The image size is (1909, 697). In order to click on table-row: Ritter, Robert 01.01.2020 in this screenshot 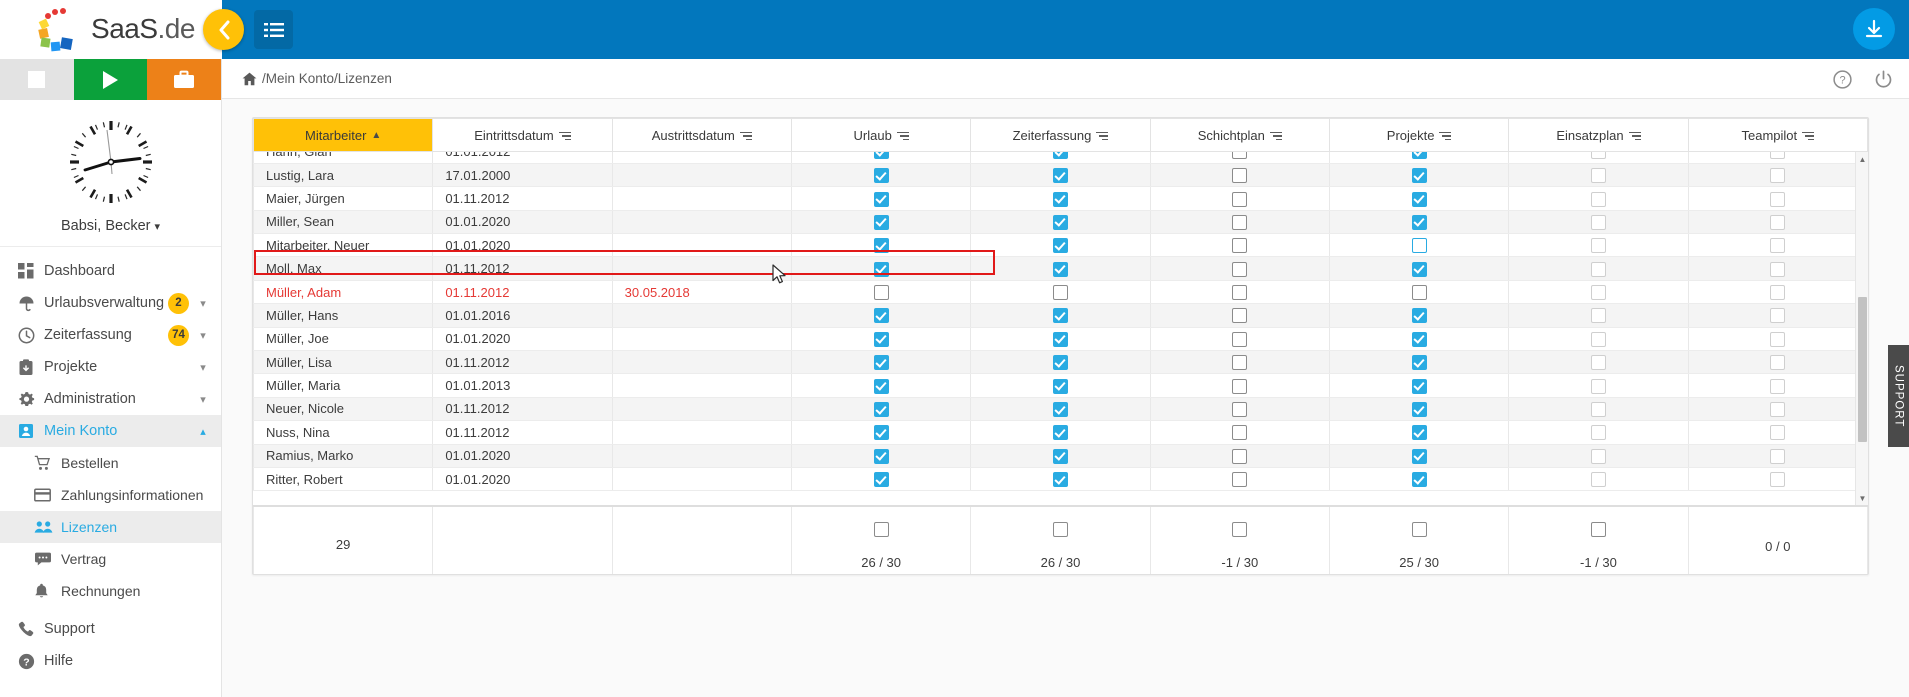, I will do `click(1060, 479)`.